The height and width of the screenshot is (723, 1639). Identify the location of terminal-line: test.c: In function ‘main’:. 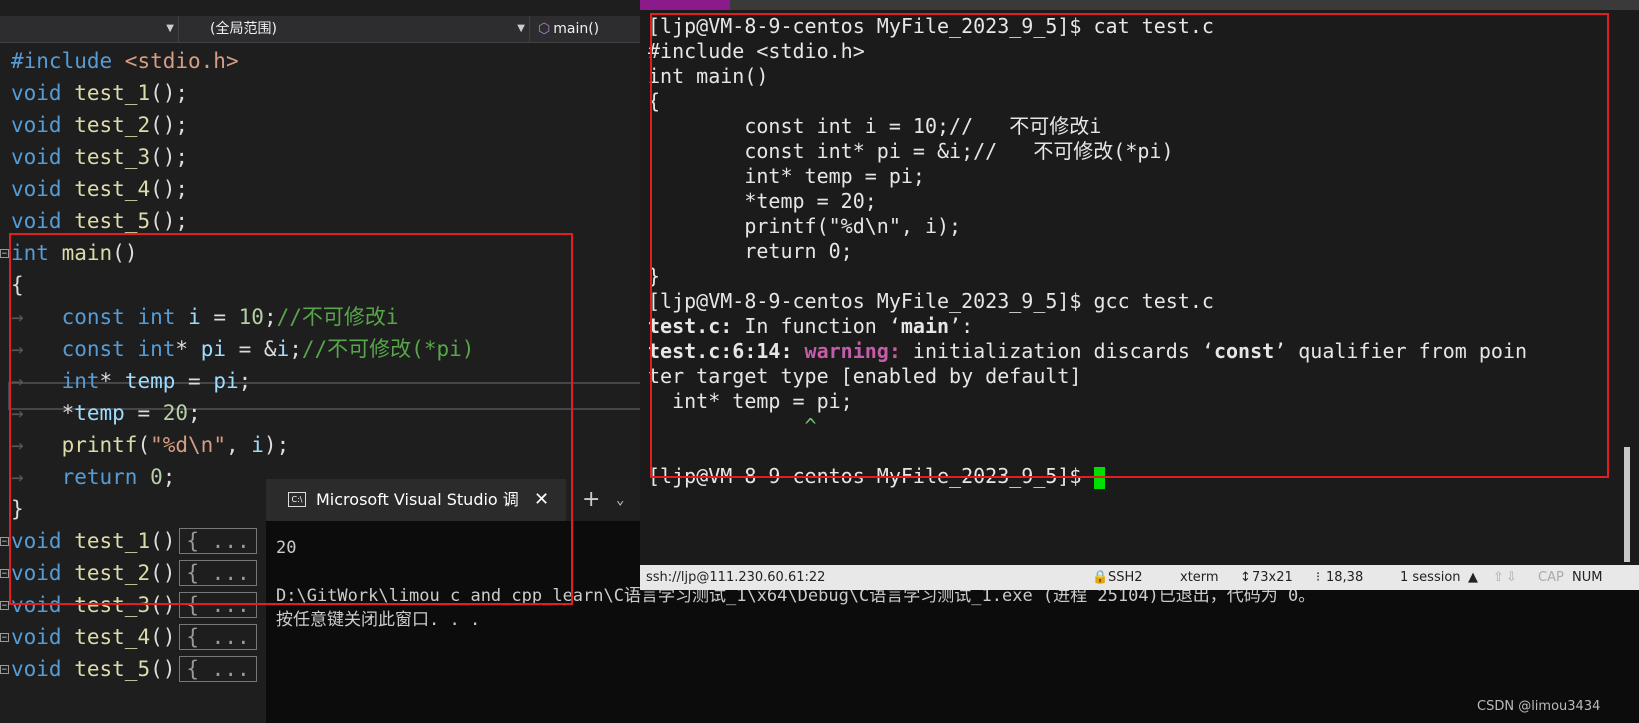
(810, 326).